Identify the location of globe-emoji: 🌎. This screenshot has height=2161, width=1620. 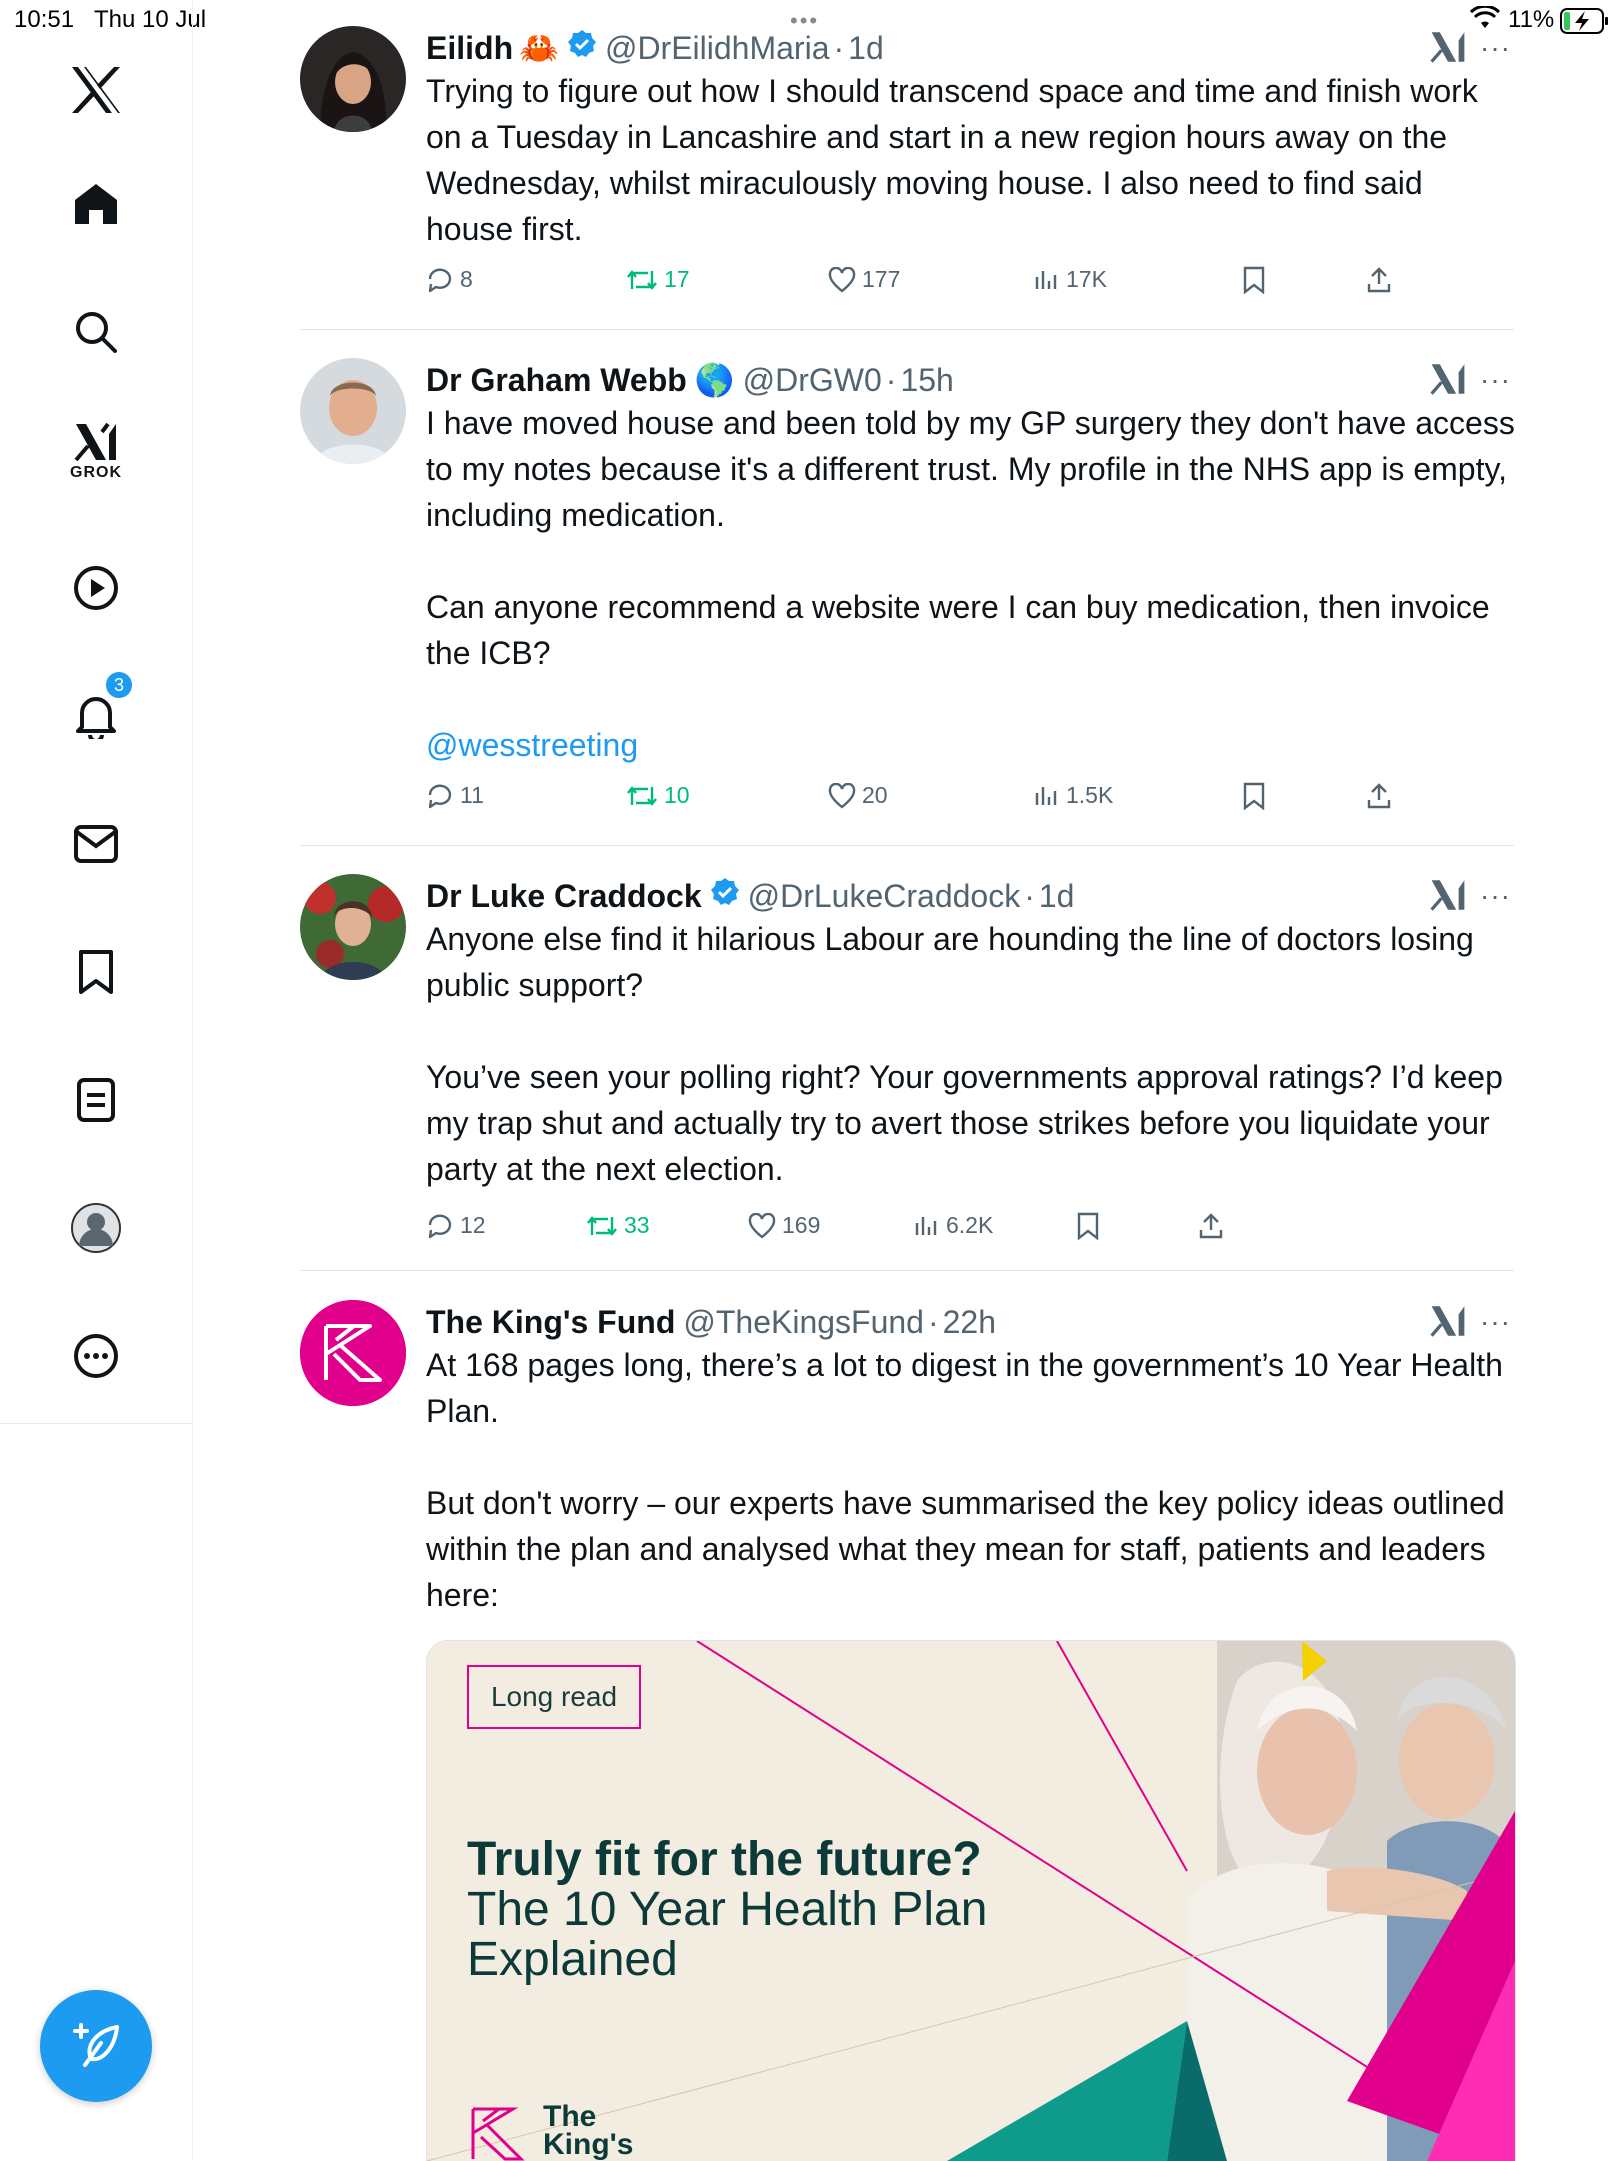
(714, 380).